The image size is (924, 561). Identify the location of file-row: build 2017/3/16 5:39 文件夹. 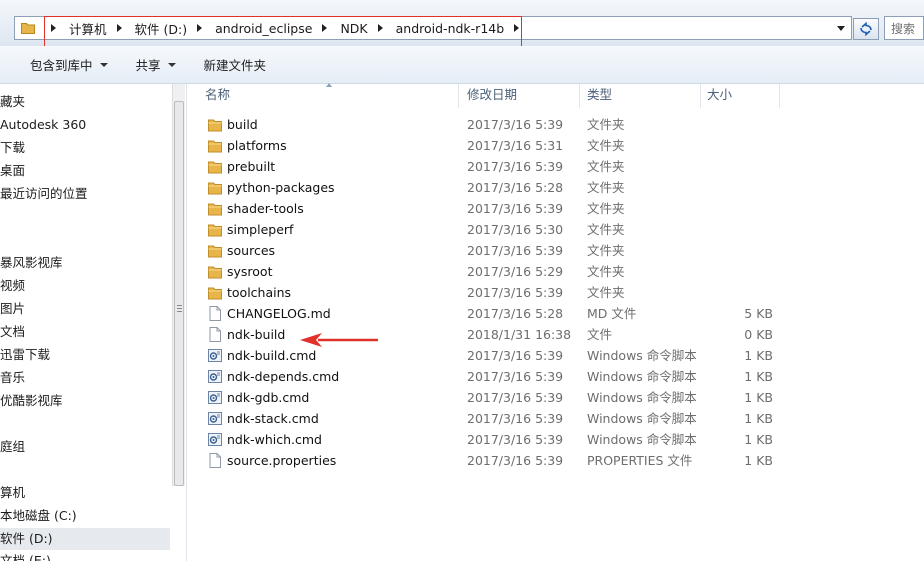
(488, 124).